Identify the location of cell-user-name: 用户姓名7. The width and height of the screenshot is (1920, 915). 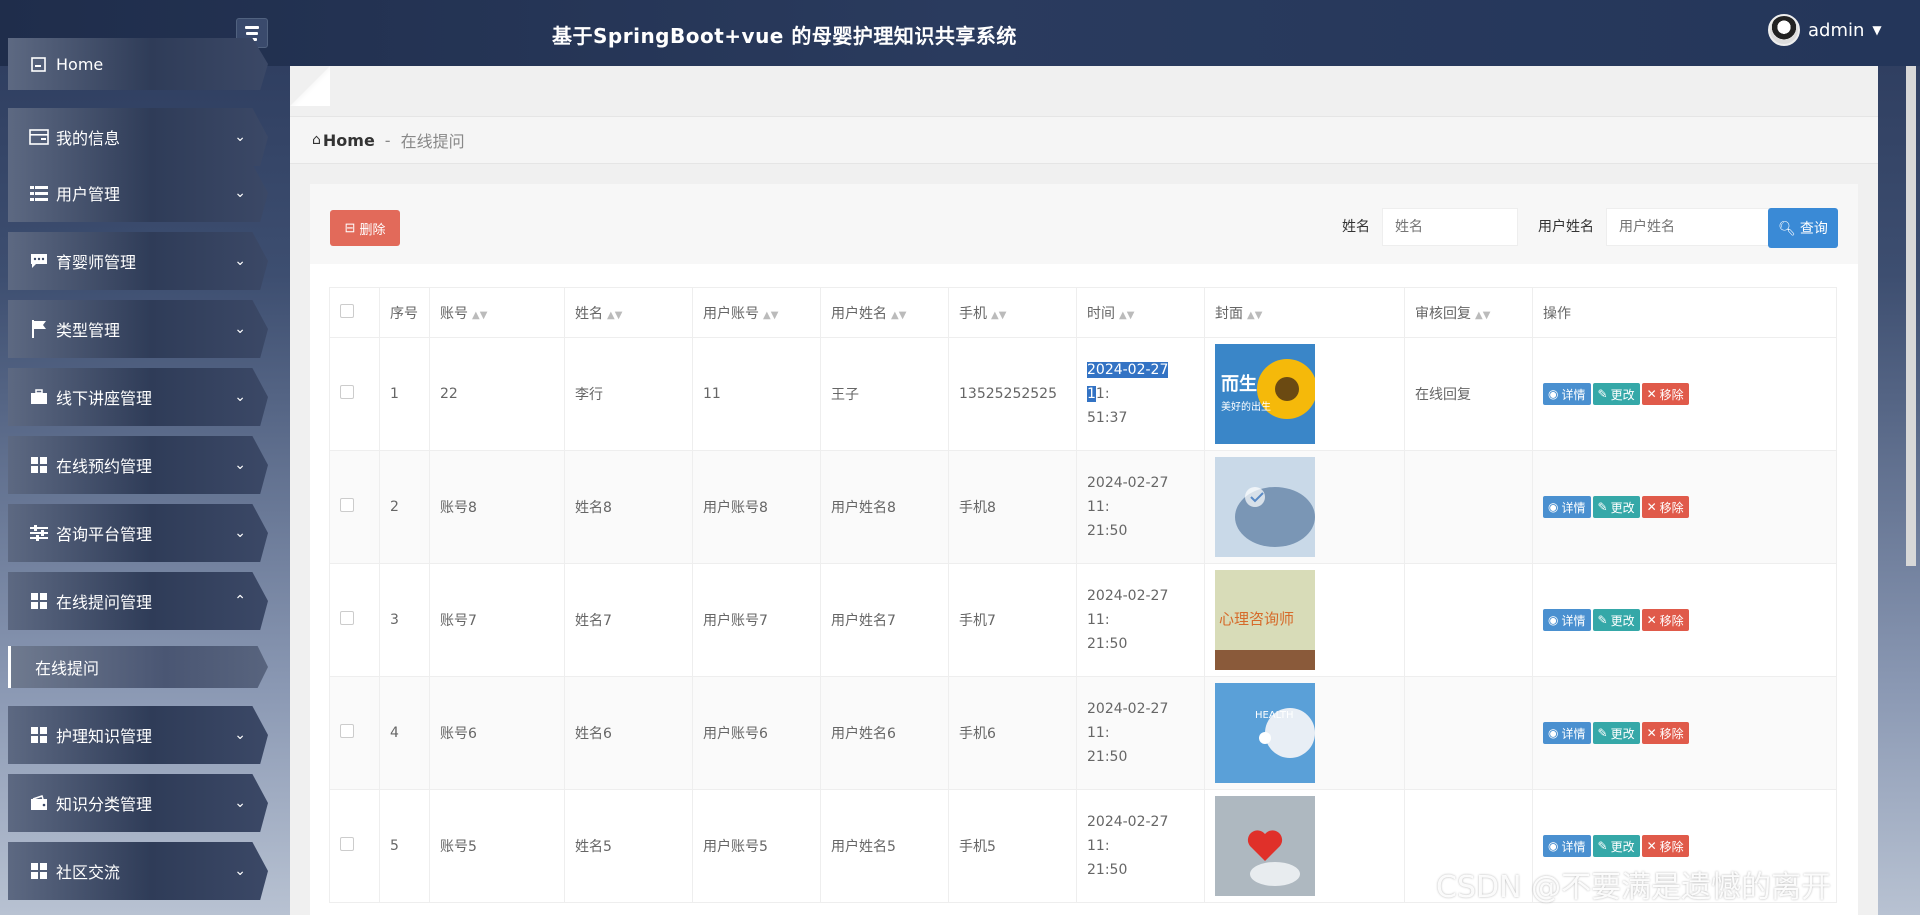
(884, 620).